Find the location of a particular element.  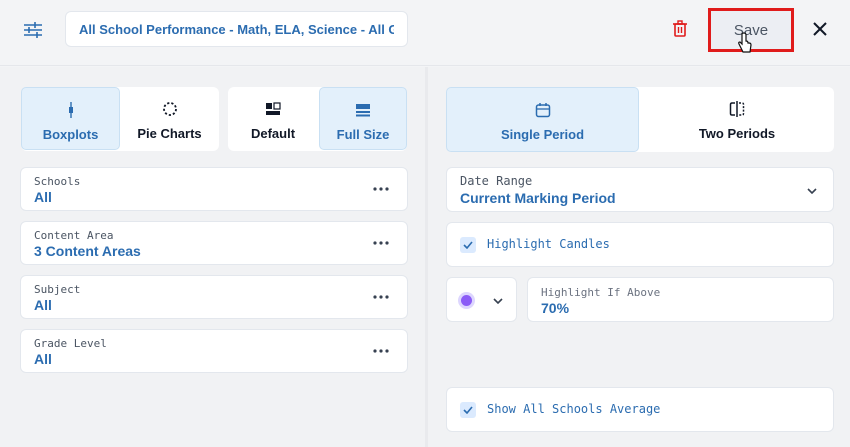

default-layout-icon is located at coordinates (273, 109).